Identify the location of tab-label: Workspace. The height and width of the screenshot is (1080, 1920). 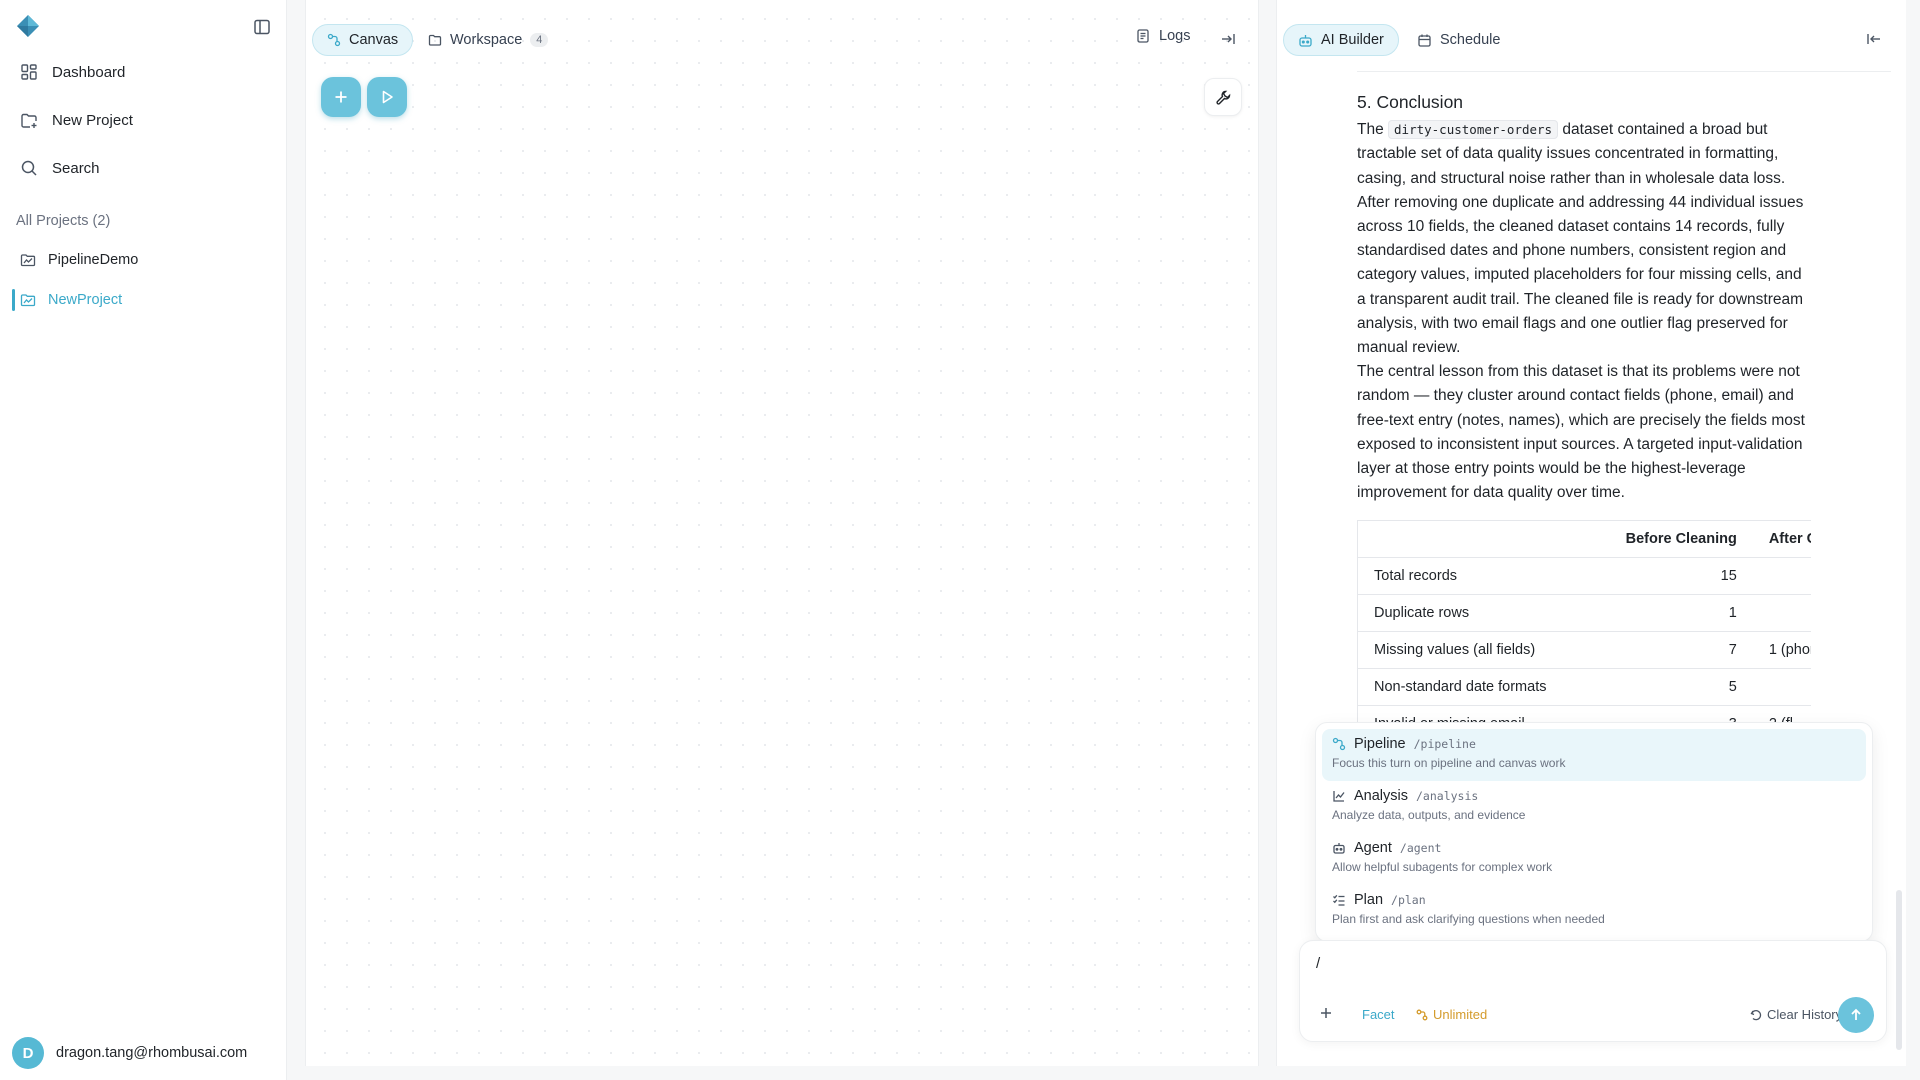
(486, 40).